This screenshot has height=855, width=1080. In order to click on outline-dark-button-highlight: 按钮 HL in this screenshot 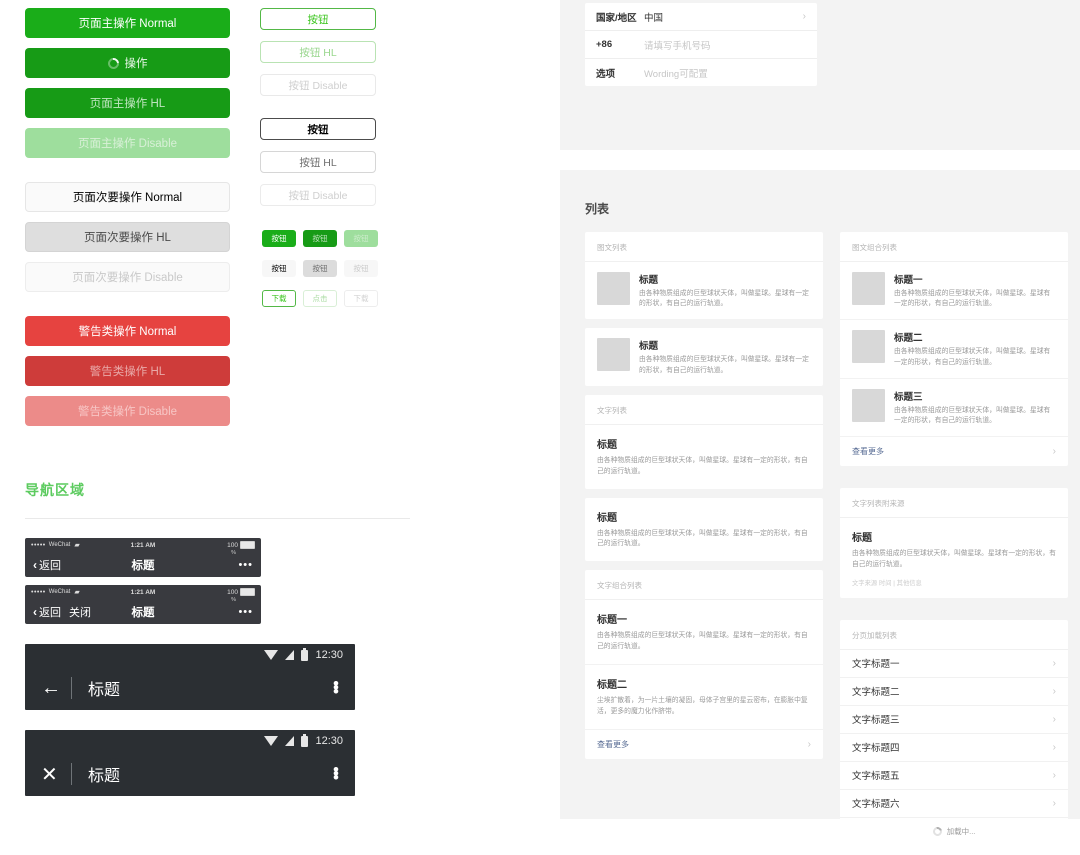, I will do `click(318, 162)`.